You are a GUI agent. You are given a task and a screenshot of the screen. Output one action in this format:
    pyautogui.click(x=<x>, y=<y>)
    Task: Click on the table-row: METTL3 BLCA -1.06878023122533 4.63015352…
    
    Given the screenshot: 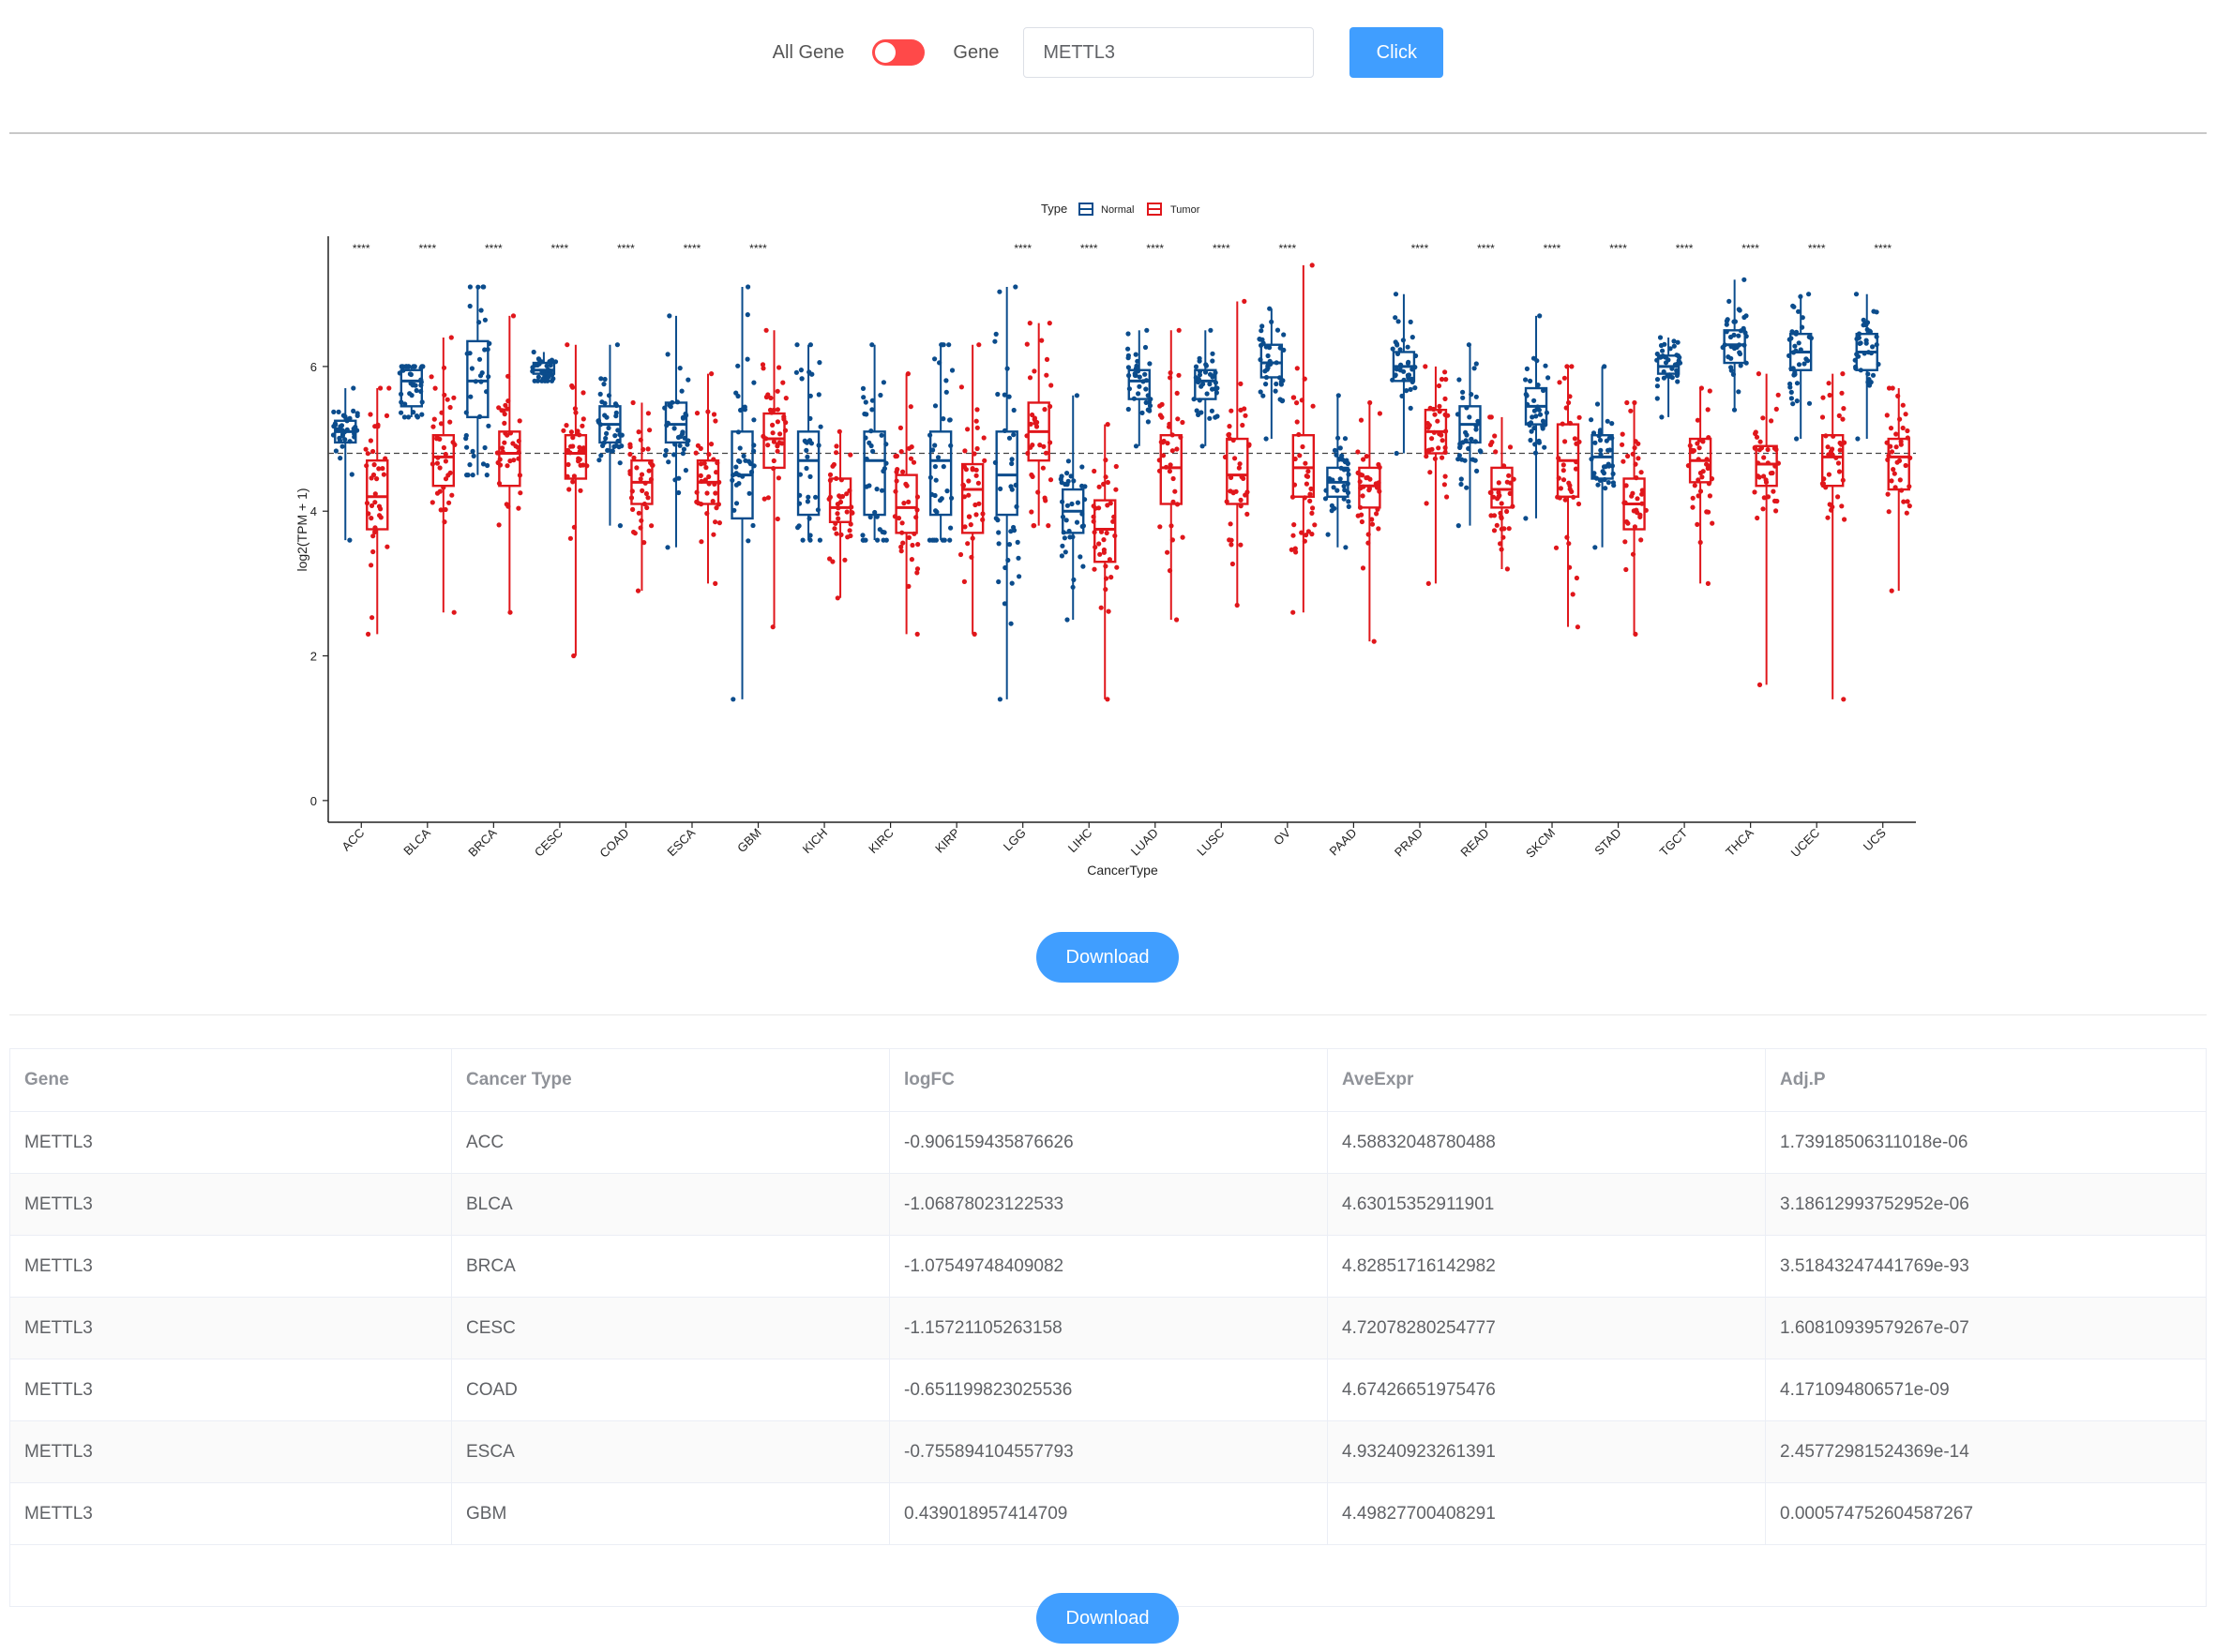 What is the action you would take?
    pyautogui.click(x=1108, y=1204)
    